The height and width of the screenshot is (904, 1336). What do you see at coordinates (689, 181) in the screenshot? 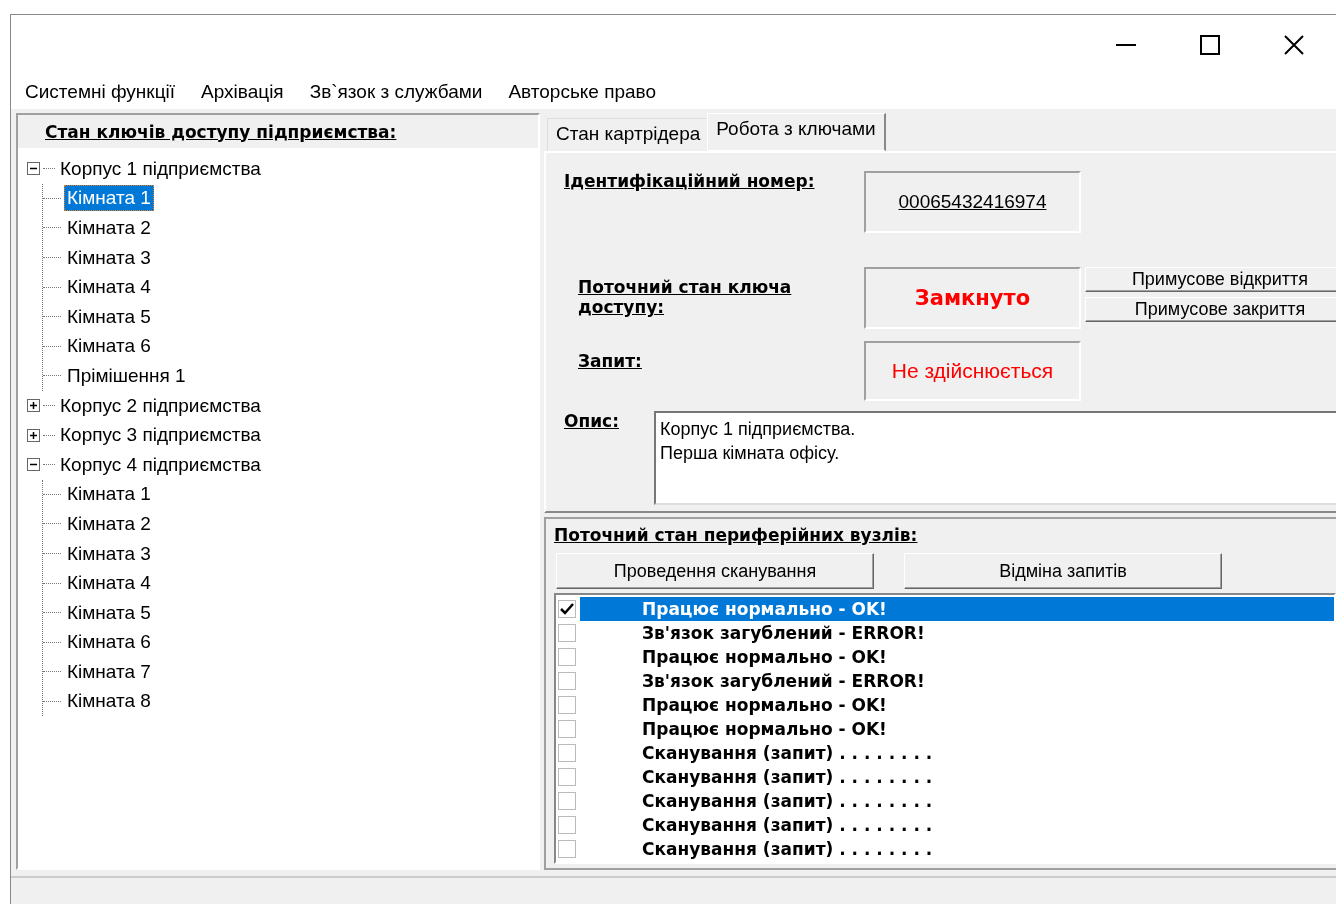
I see `field-label: Ідентифікаційний номер:` at bounding box center [689, 181].